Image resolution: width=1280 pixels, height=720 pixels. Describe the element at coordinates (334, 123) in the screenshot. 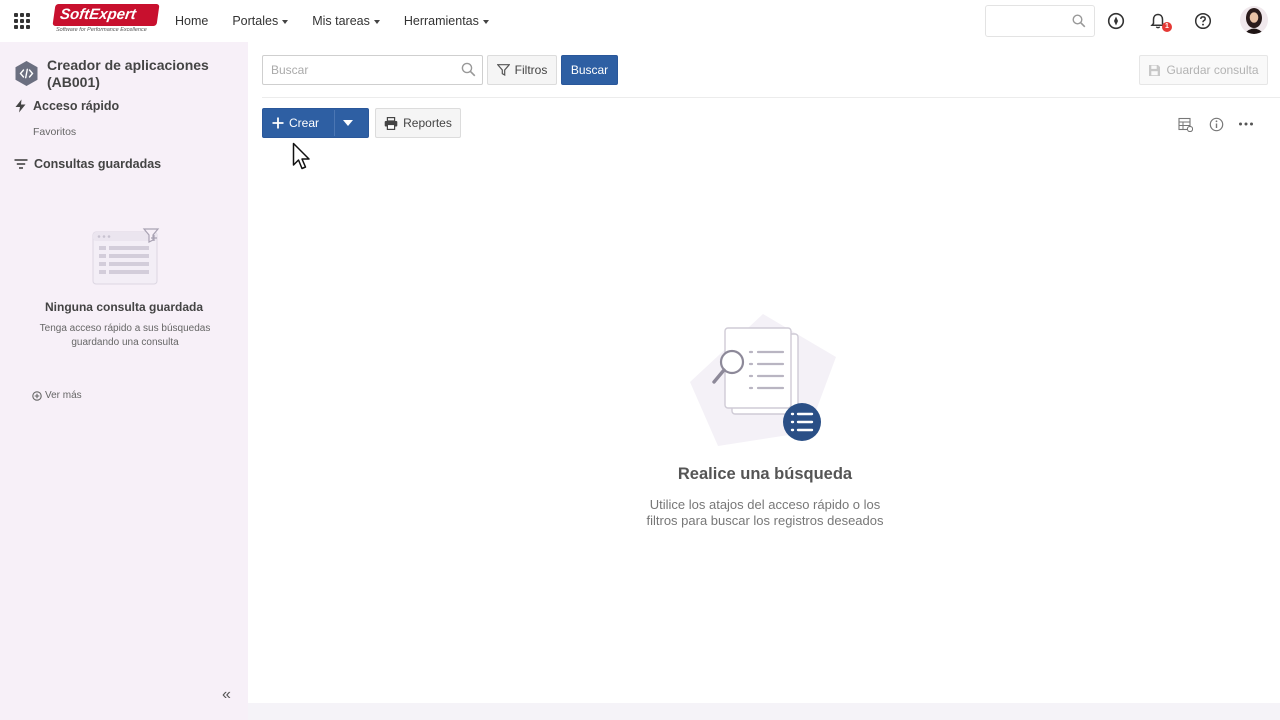

I see `create-split-divider` at that location.